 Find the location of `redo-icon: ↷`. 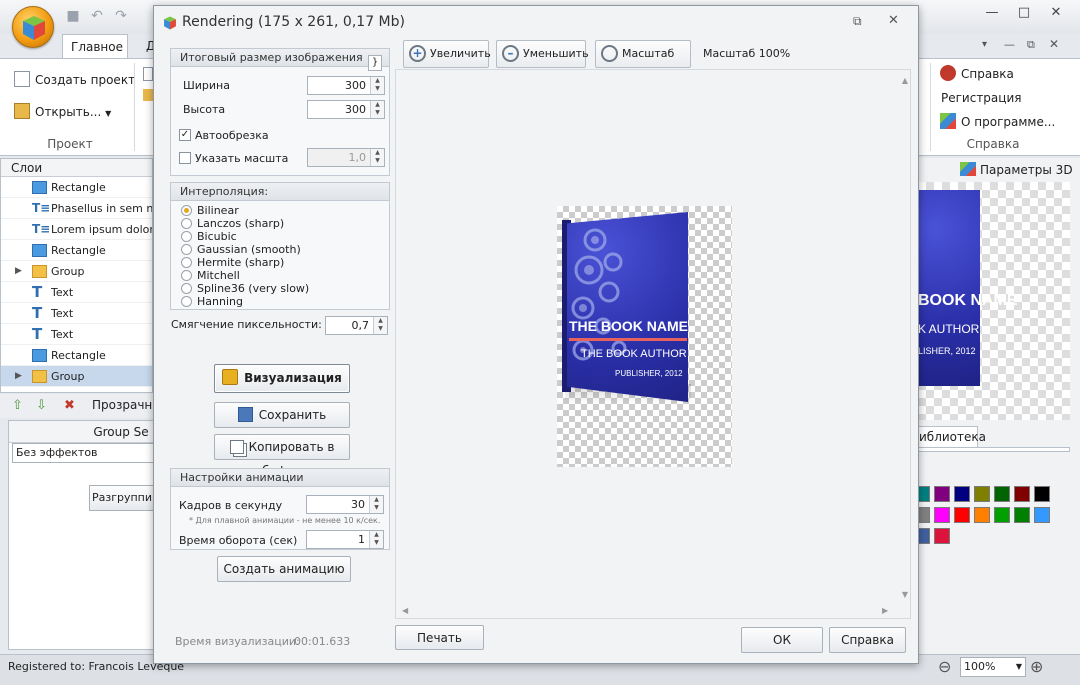

redo-icon: ↷ is located at coordinates (121, 16).